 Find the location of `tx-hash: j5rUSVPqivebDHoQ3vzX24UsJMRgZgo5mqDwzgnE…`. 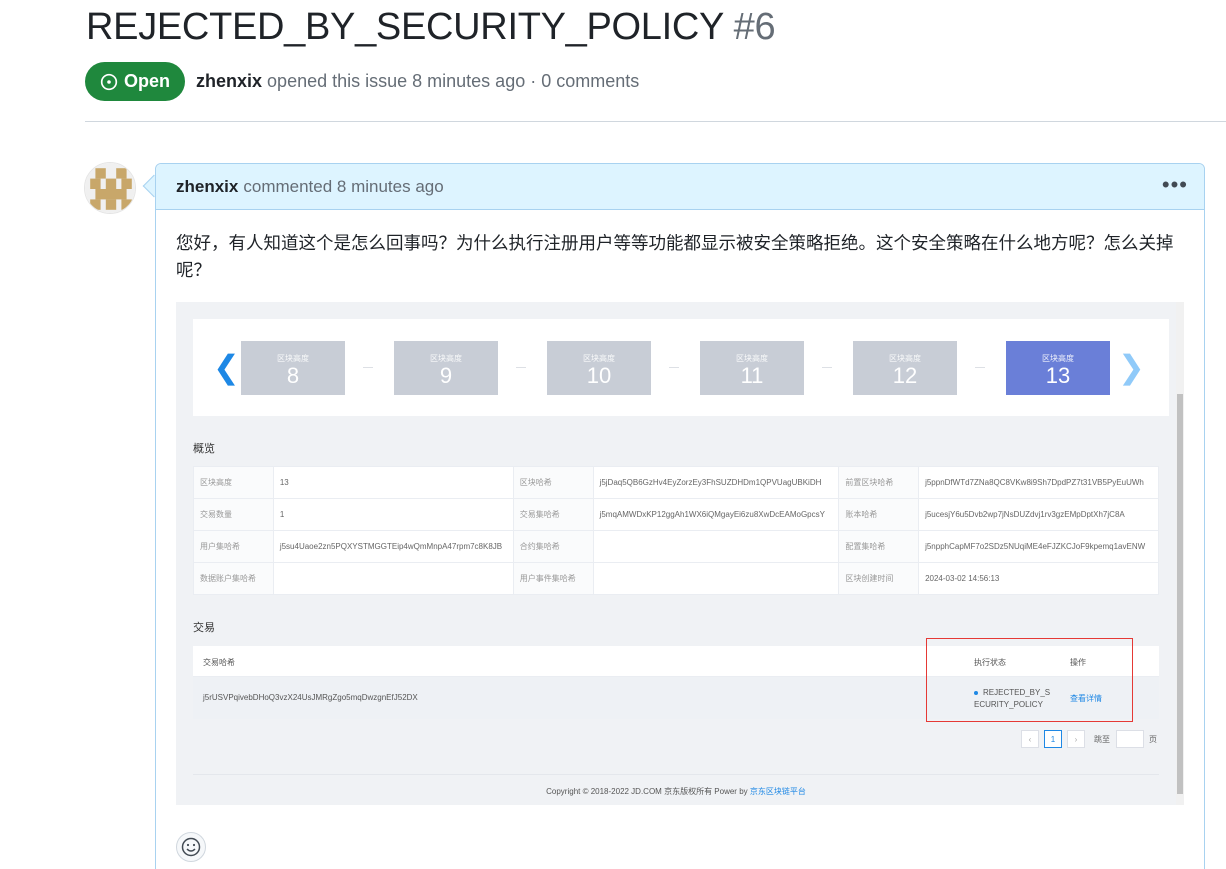

tx-hash: j5rUSVPqivebDHoQ3vzX24UsJMRgZgo5mqDwzgnE… is located at coordinates (310, 697).